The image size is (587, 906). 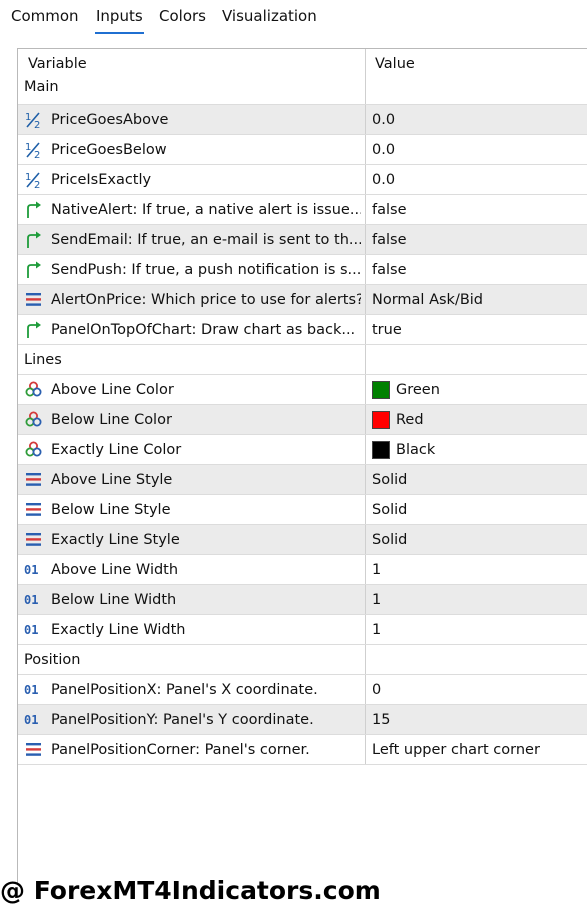 What do you see at coordinates (381, 719) in the screenshot?
I see `value-text: 15` at bounding box center [381, 719].